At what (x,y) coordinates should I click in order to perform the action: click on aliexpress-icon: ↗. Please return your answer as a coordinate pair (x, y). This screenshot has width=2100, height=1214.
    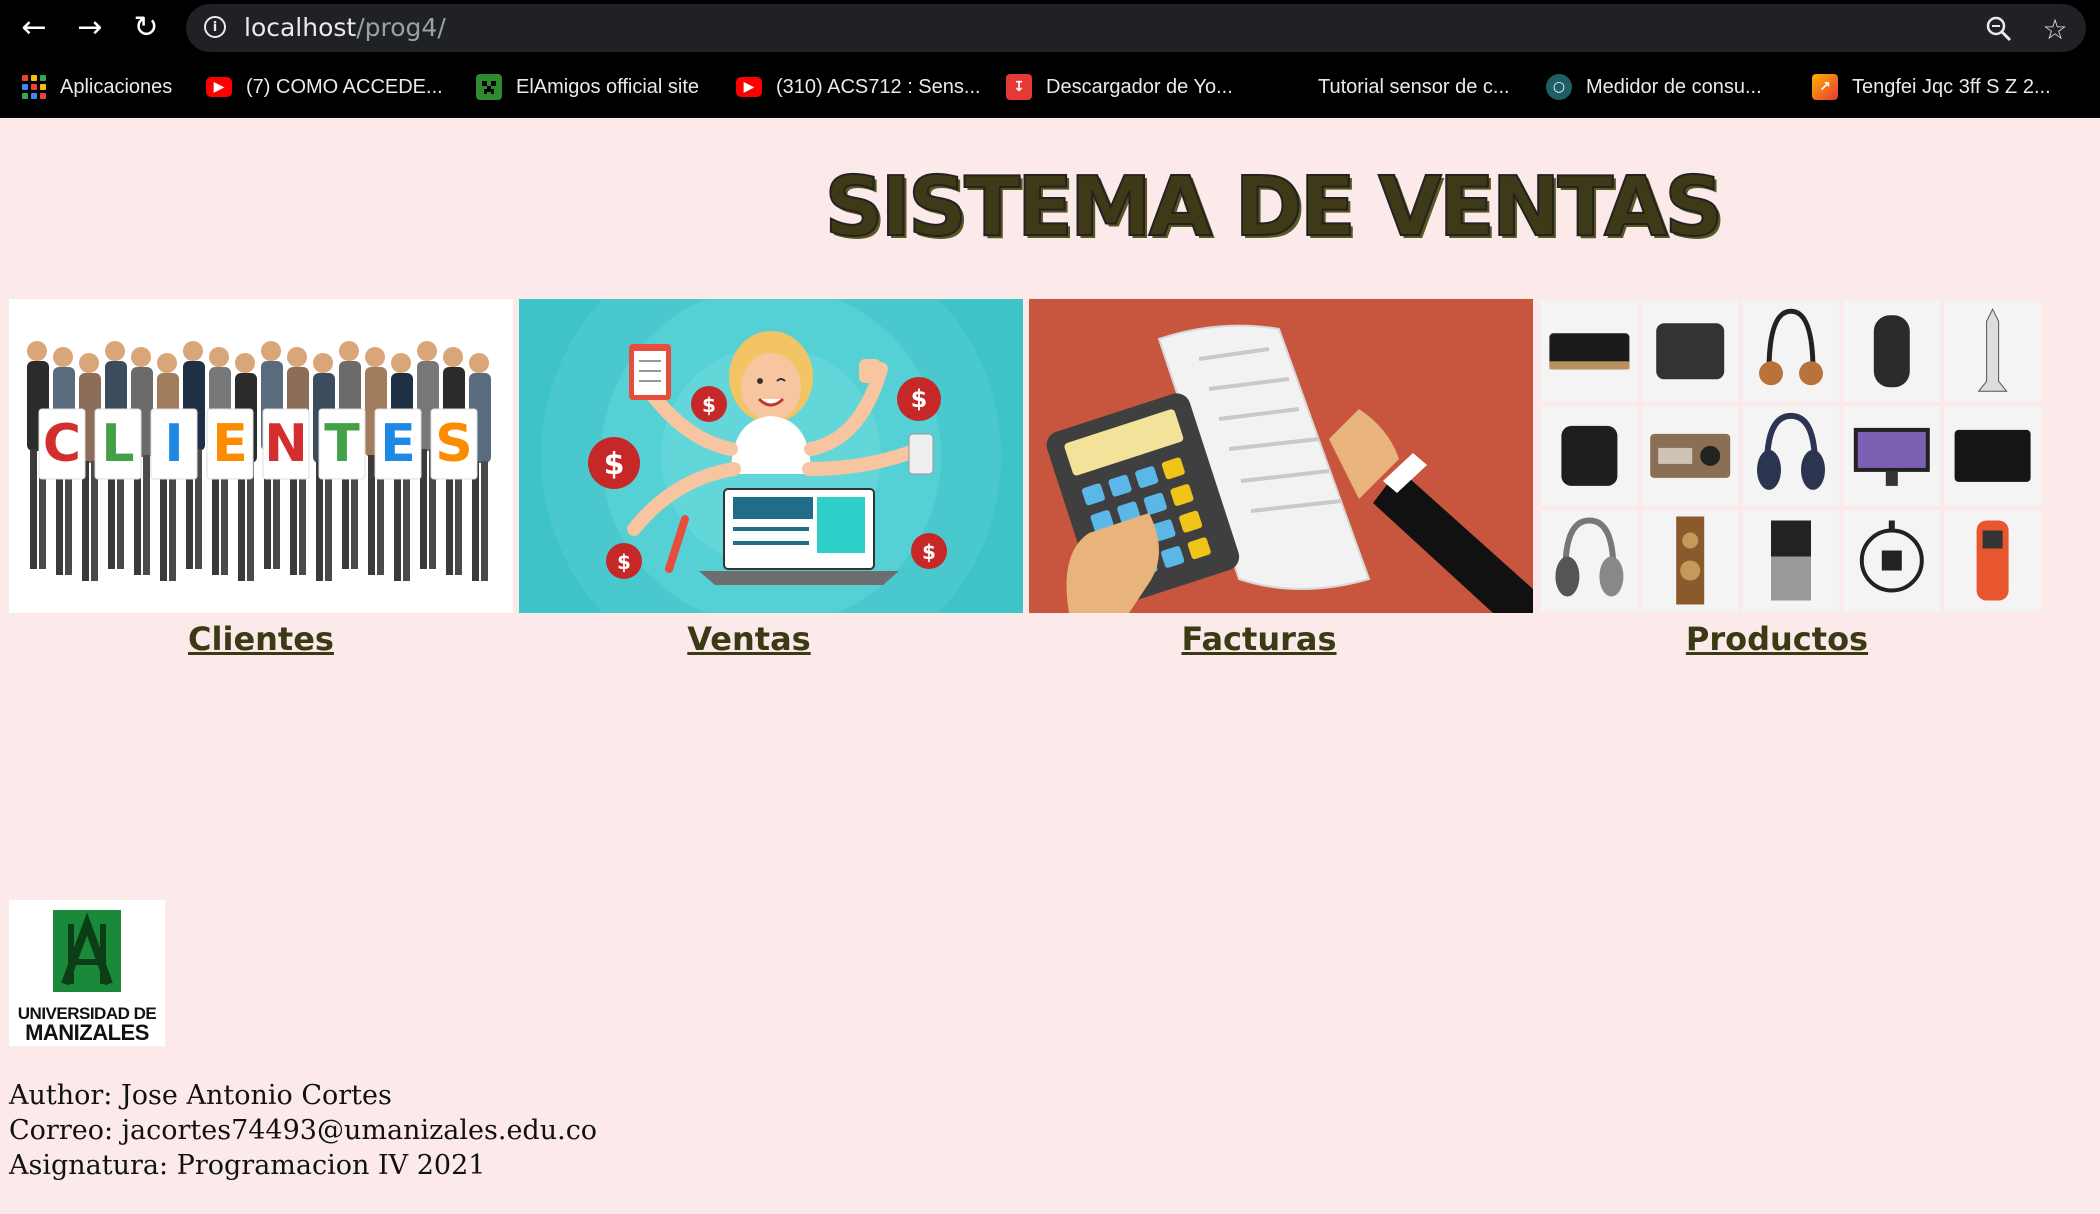
    Looking at the image, I should click on (1825, 87).